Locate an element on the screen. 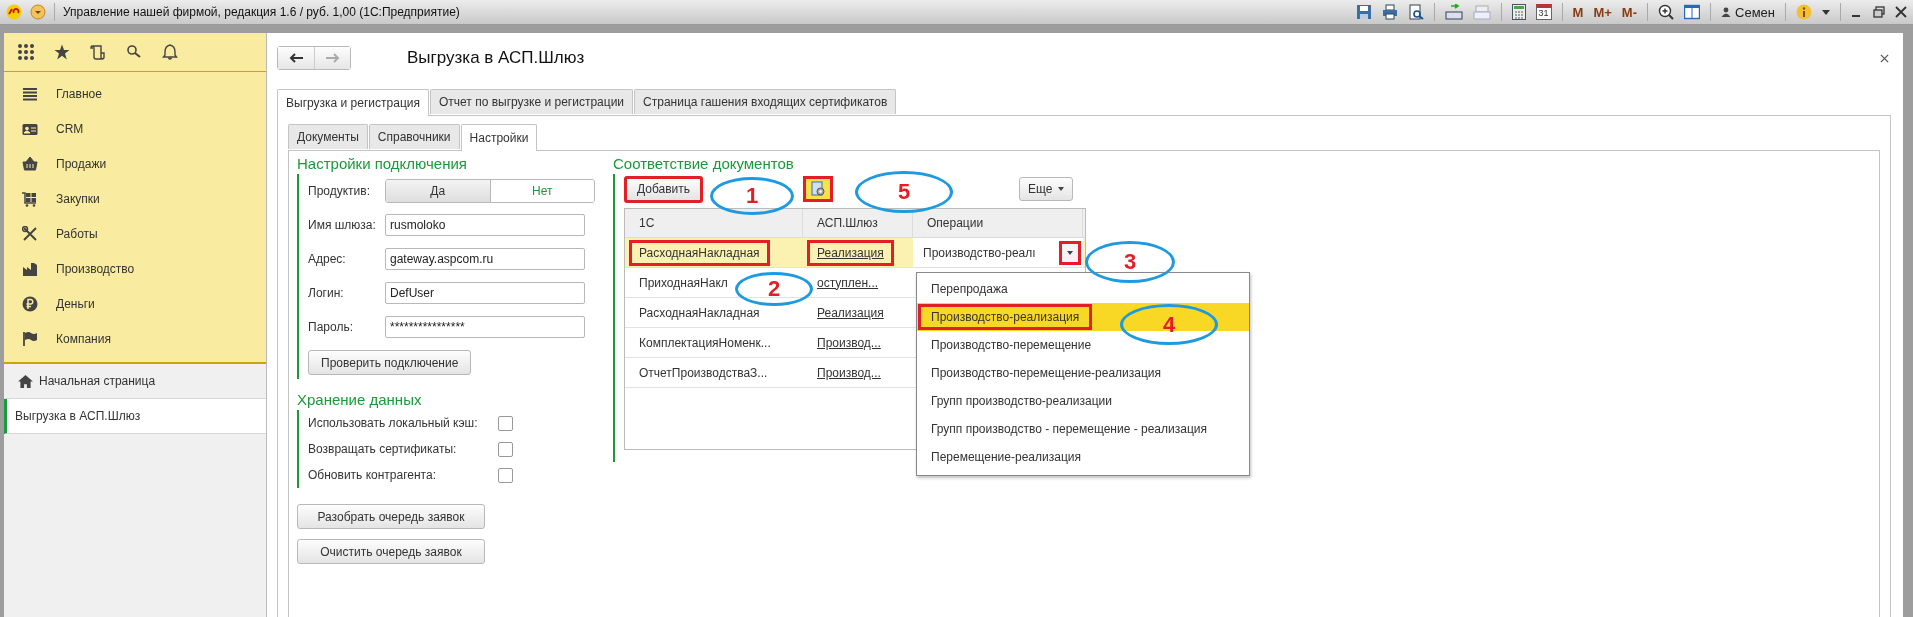 This screenshot has height=617, width=1913. column-header: 1С is located at coordinates (714, 223).